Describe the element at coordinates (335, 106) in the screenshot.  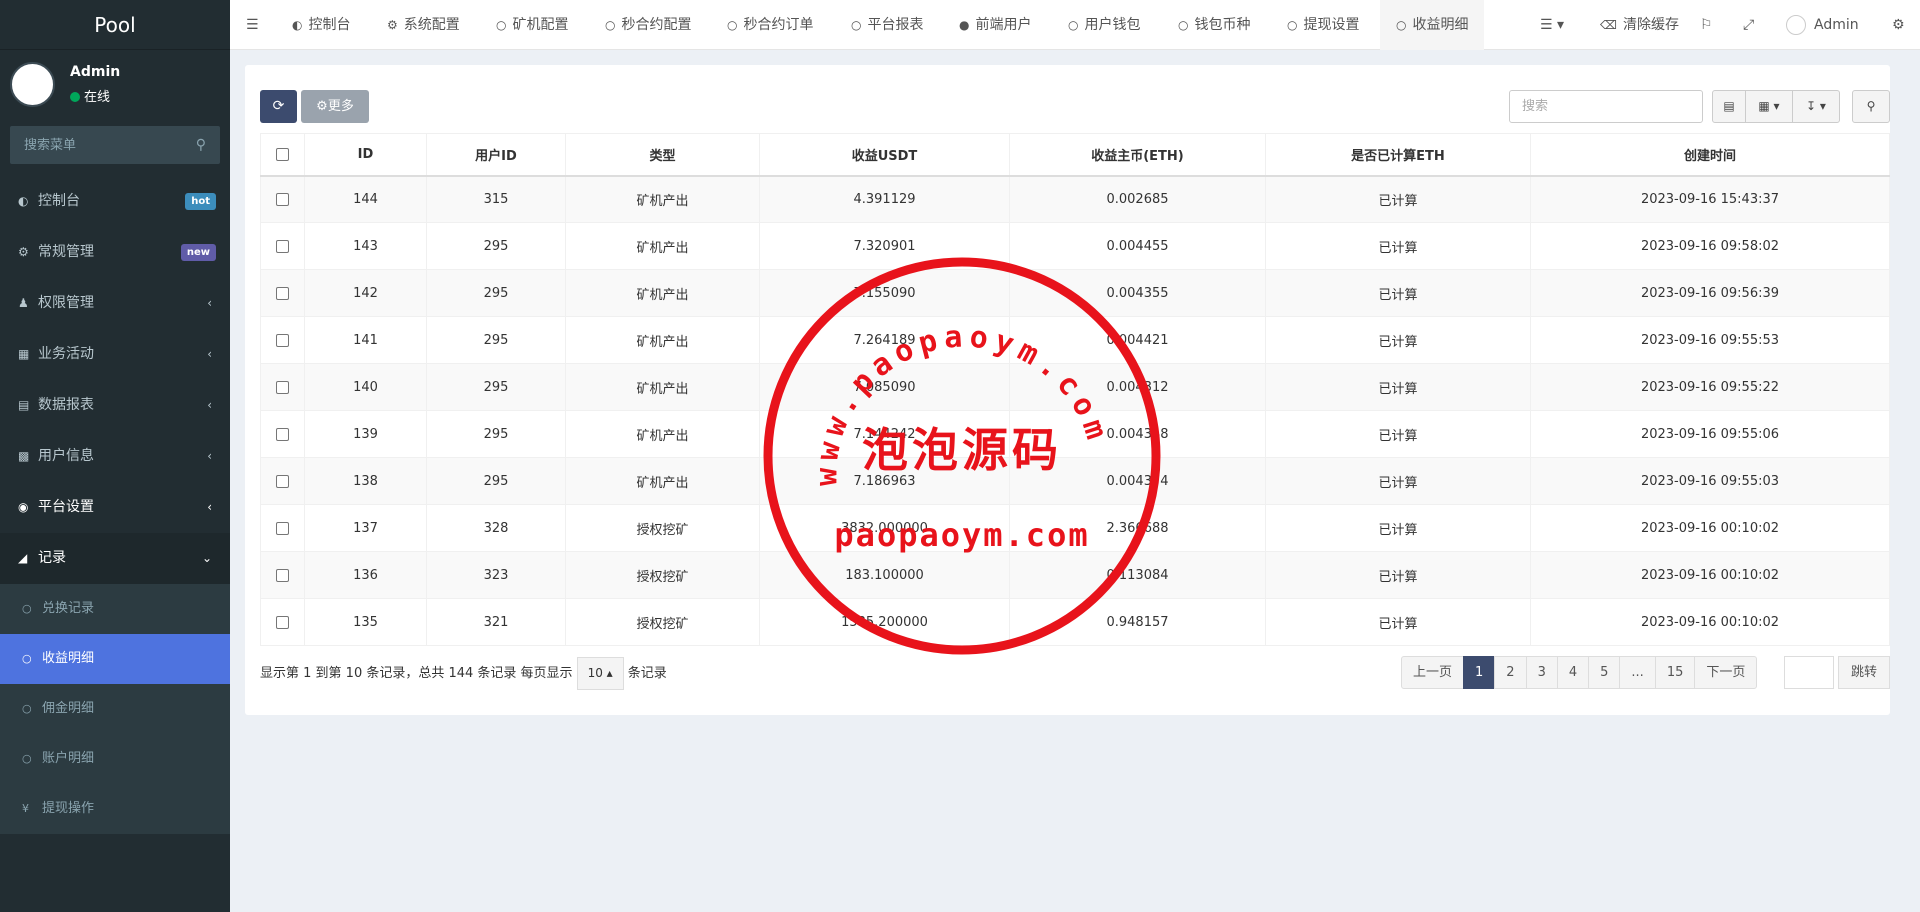
I see `more-button: ⚙更多` at that location.